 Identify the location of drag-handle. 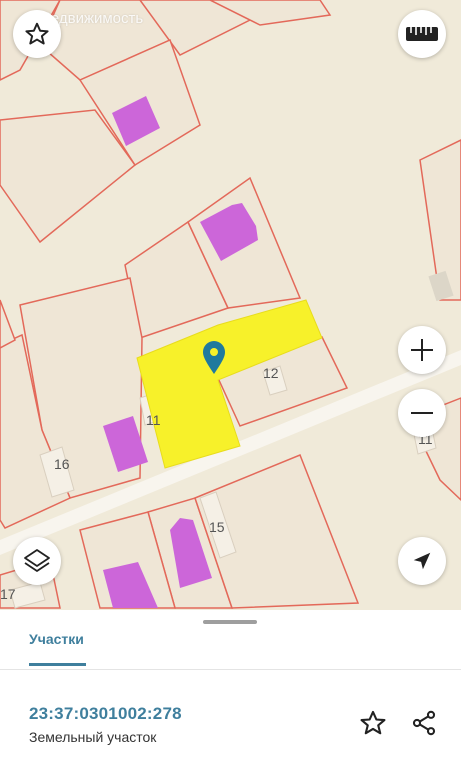
(230, 622).